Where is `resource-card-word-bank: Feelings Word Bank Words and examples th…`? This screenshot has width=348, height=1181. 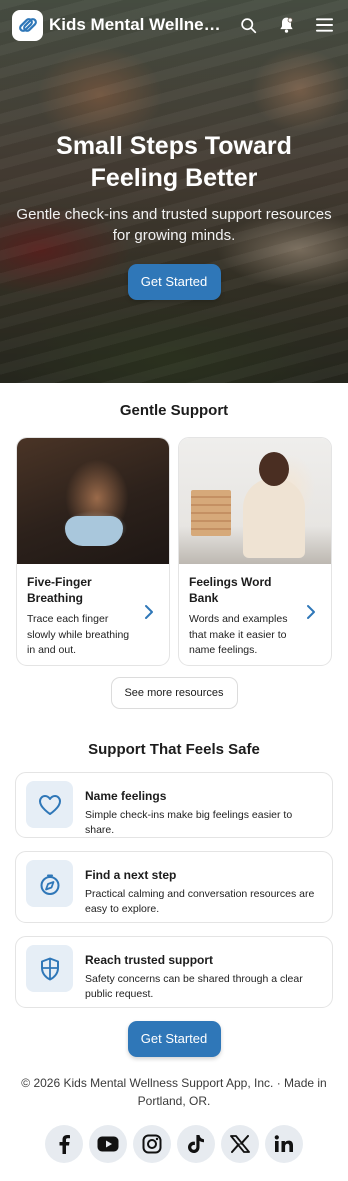
resource-card-word-bank: Feelings Word Bank Words and examples th… is located at coordinates (255, 551).